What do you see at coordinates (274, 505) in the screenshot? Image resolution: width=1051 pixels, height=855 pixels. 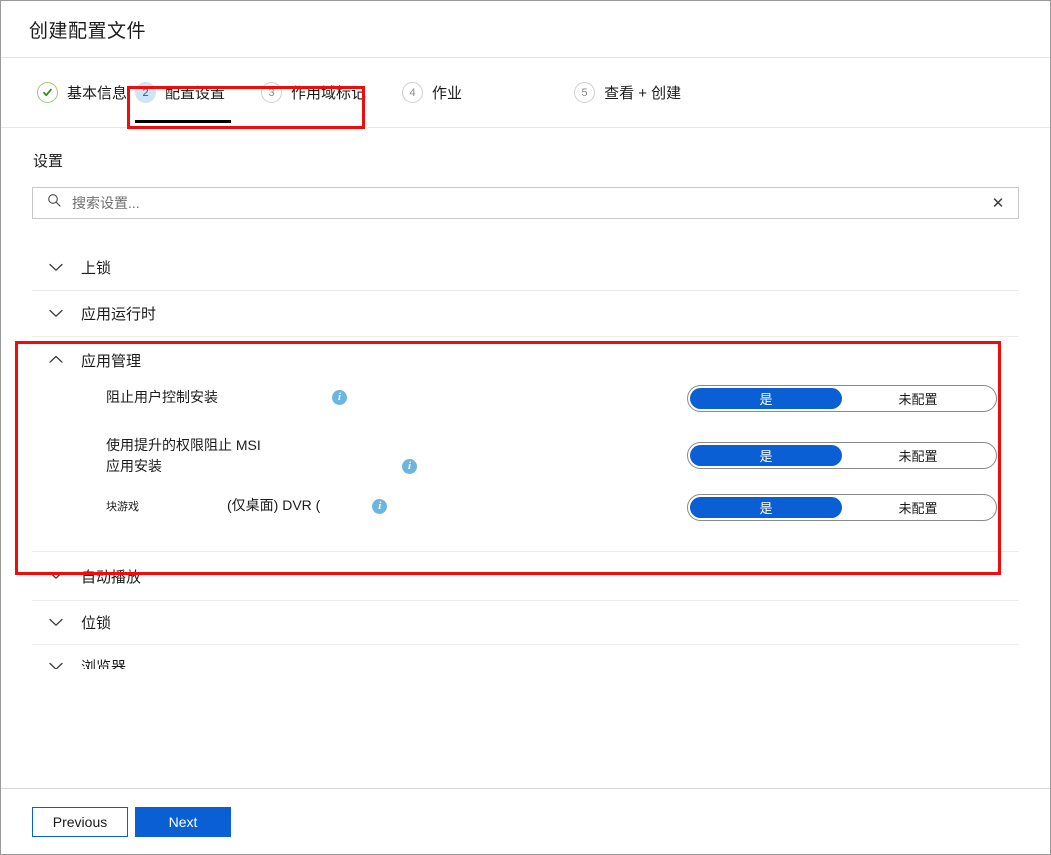 I see `setting-label-part-2: (仅桌面) DVR (` at bounding box center [274, 505].